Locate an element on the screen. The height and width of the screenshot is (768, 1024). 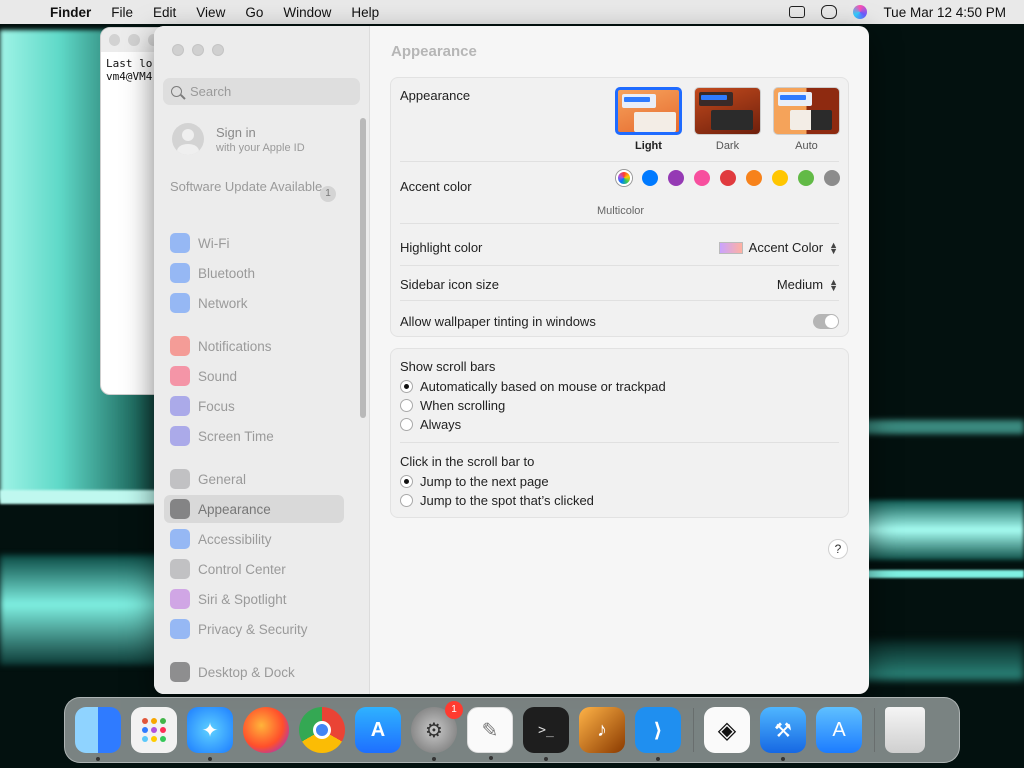
stepper-icon: ▲ ▼ is located at coordinates (833, 247).